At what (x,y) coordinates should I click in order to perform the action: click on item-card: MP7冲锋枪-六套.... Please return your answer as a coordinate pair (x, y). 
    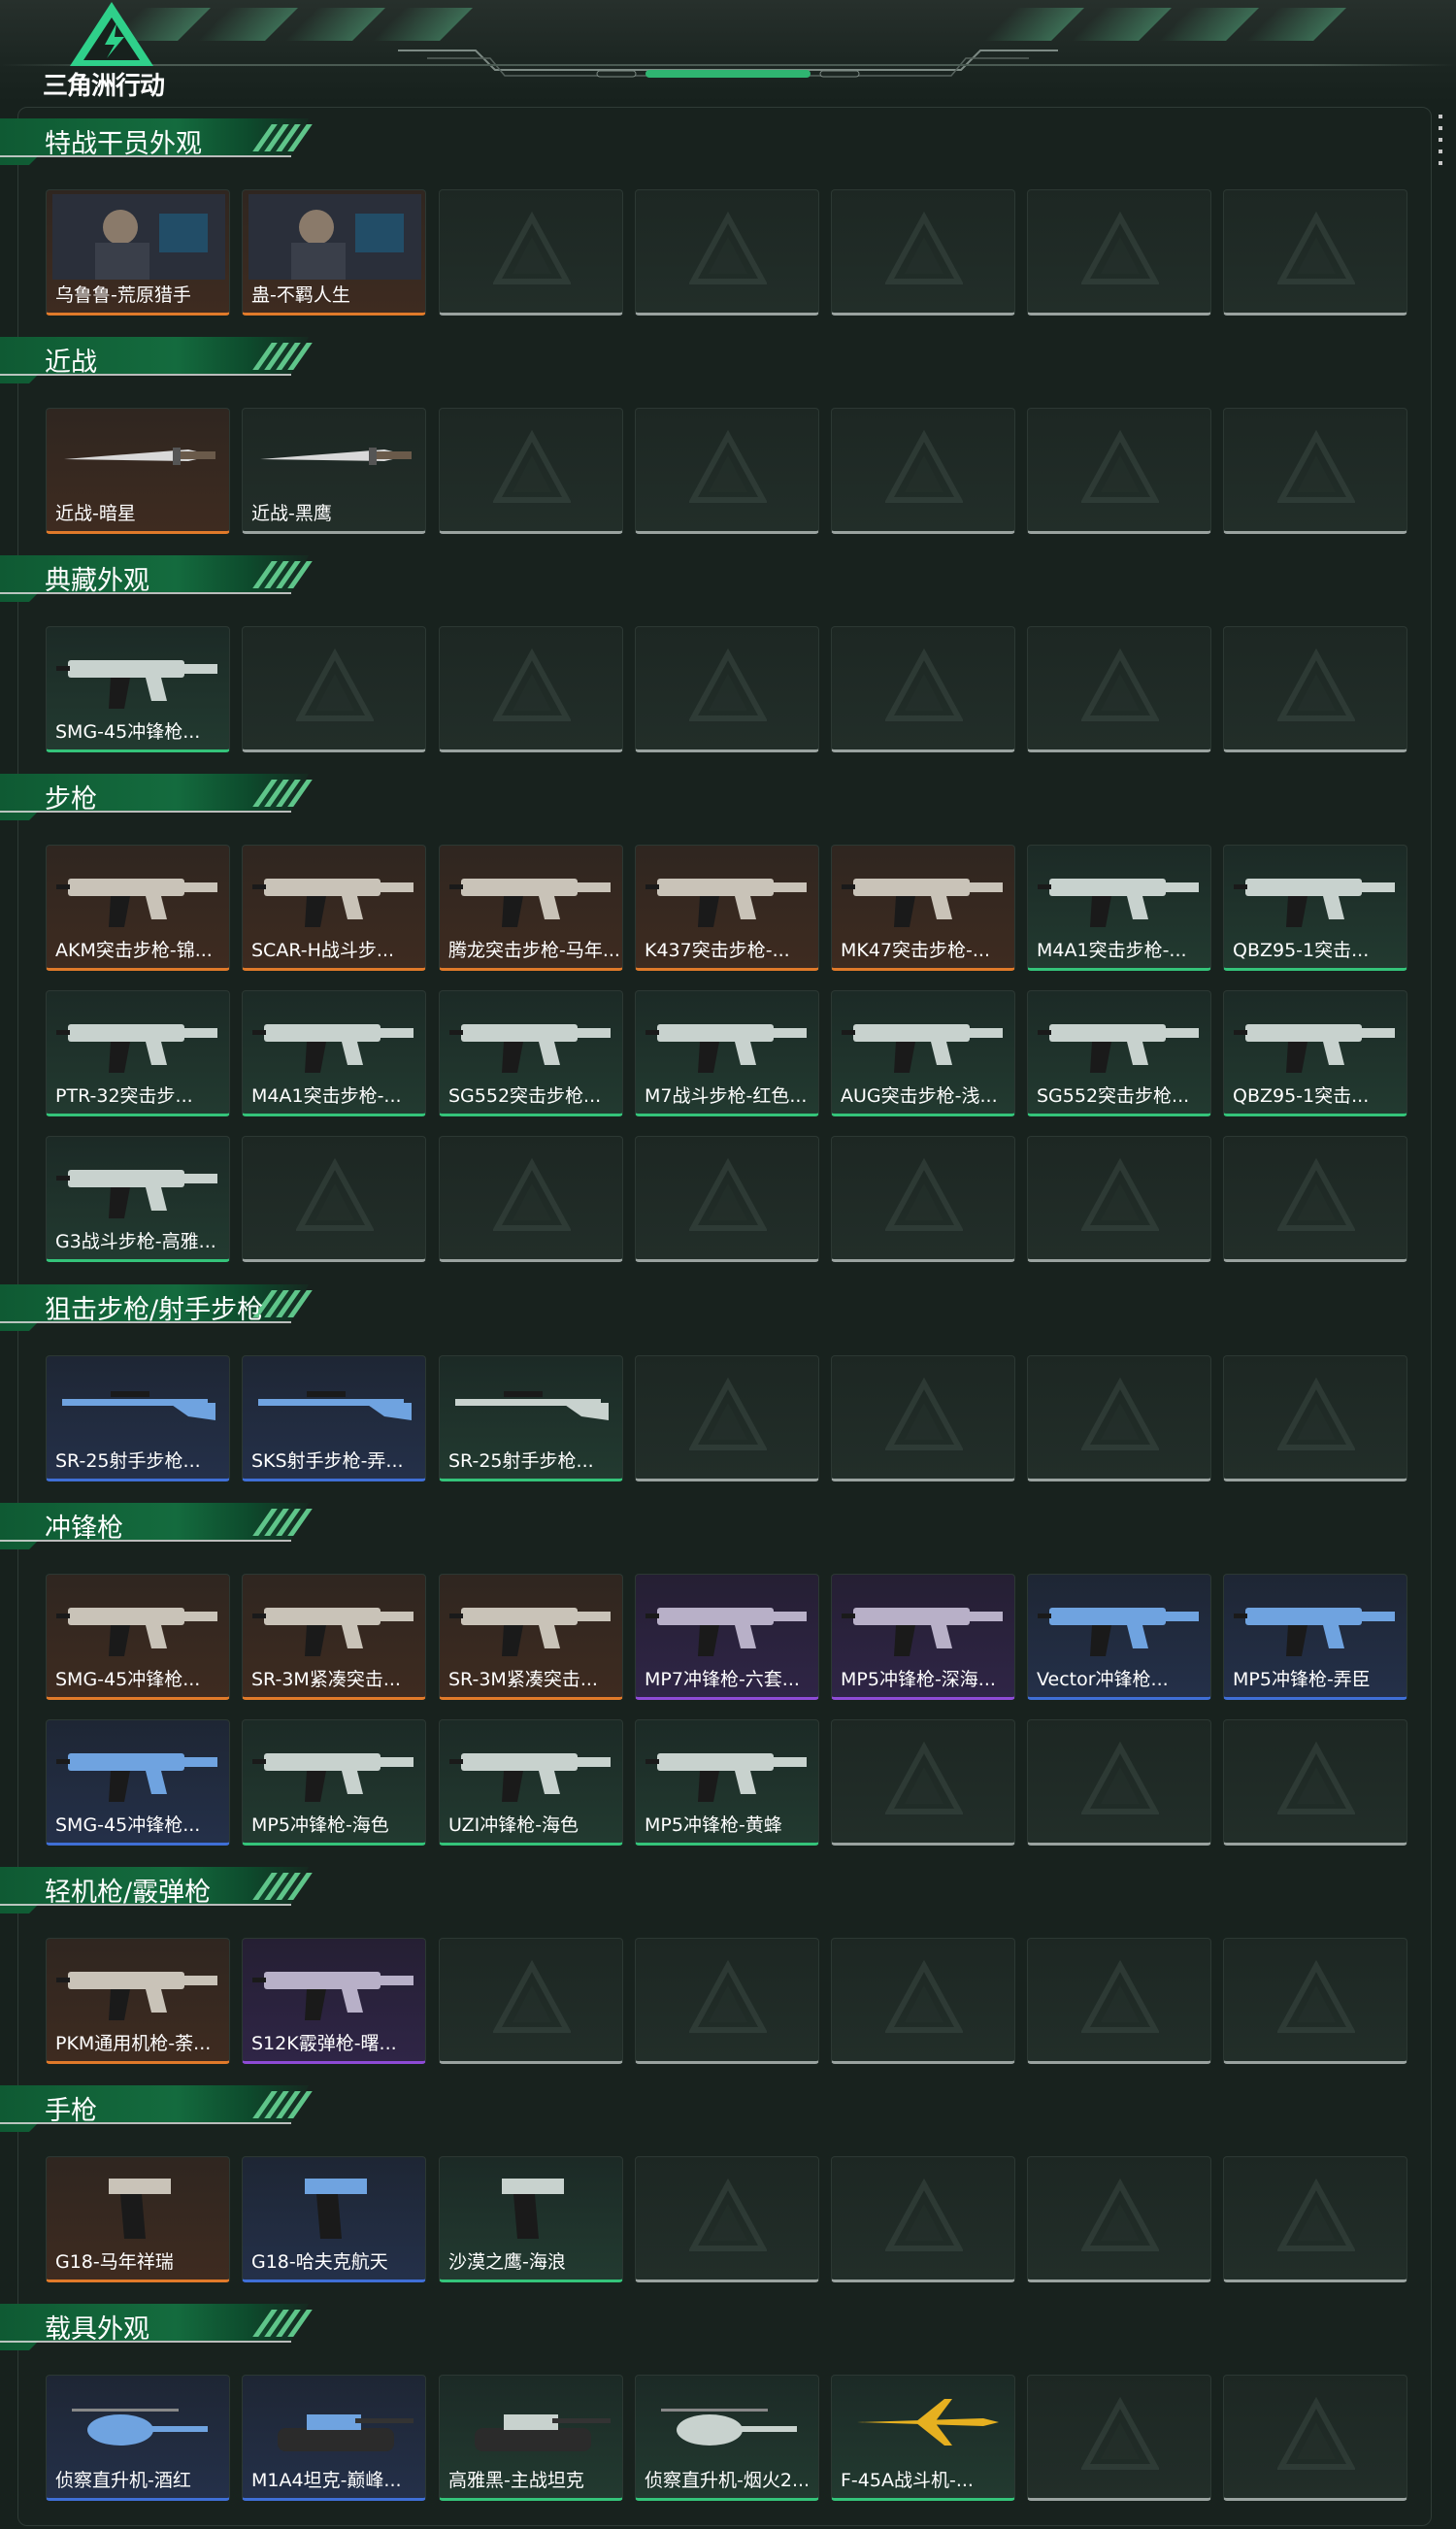
    Looking at the image, I should click on (727, 1637).